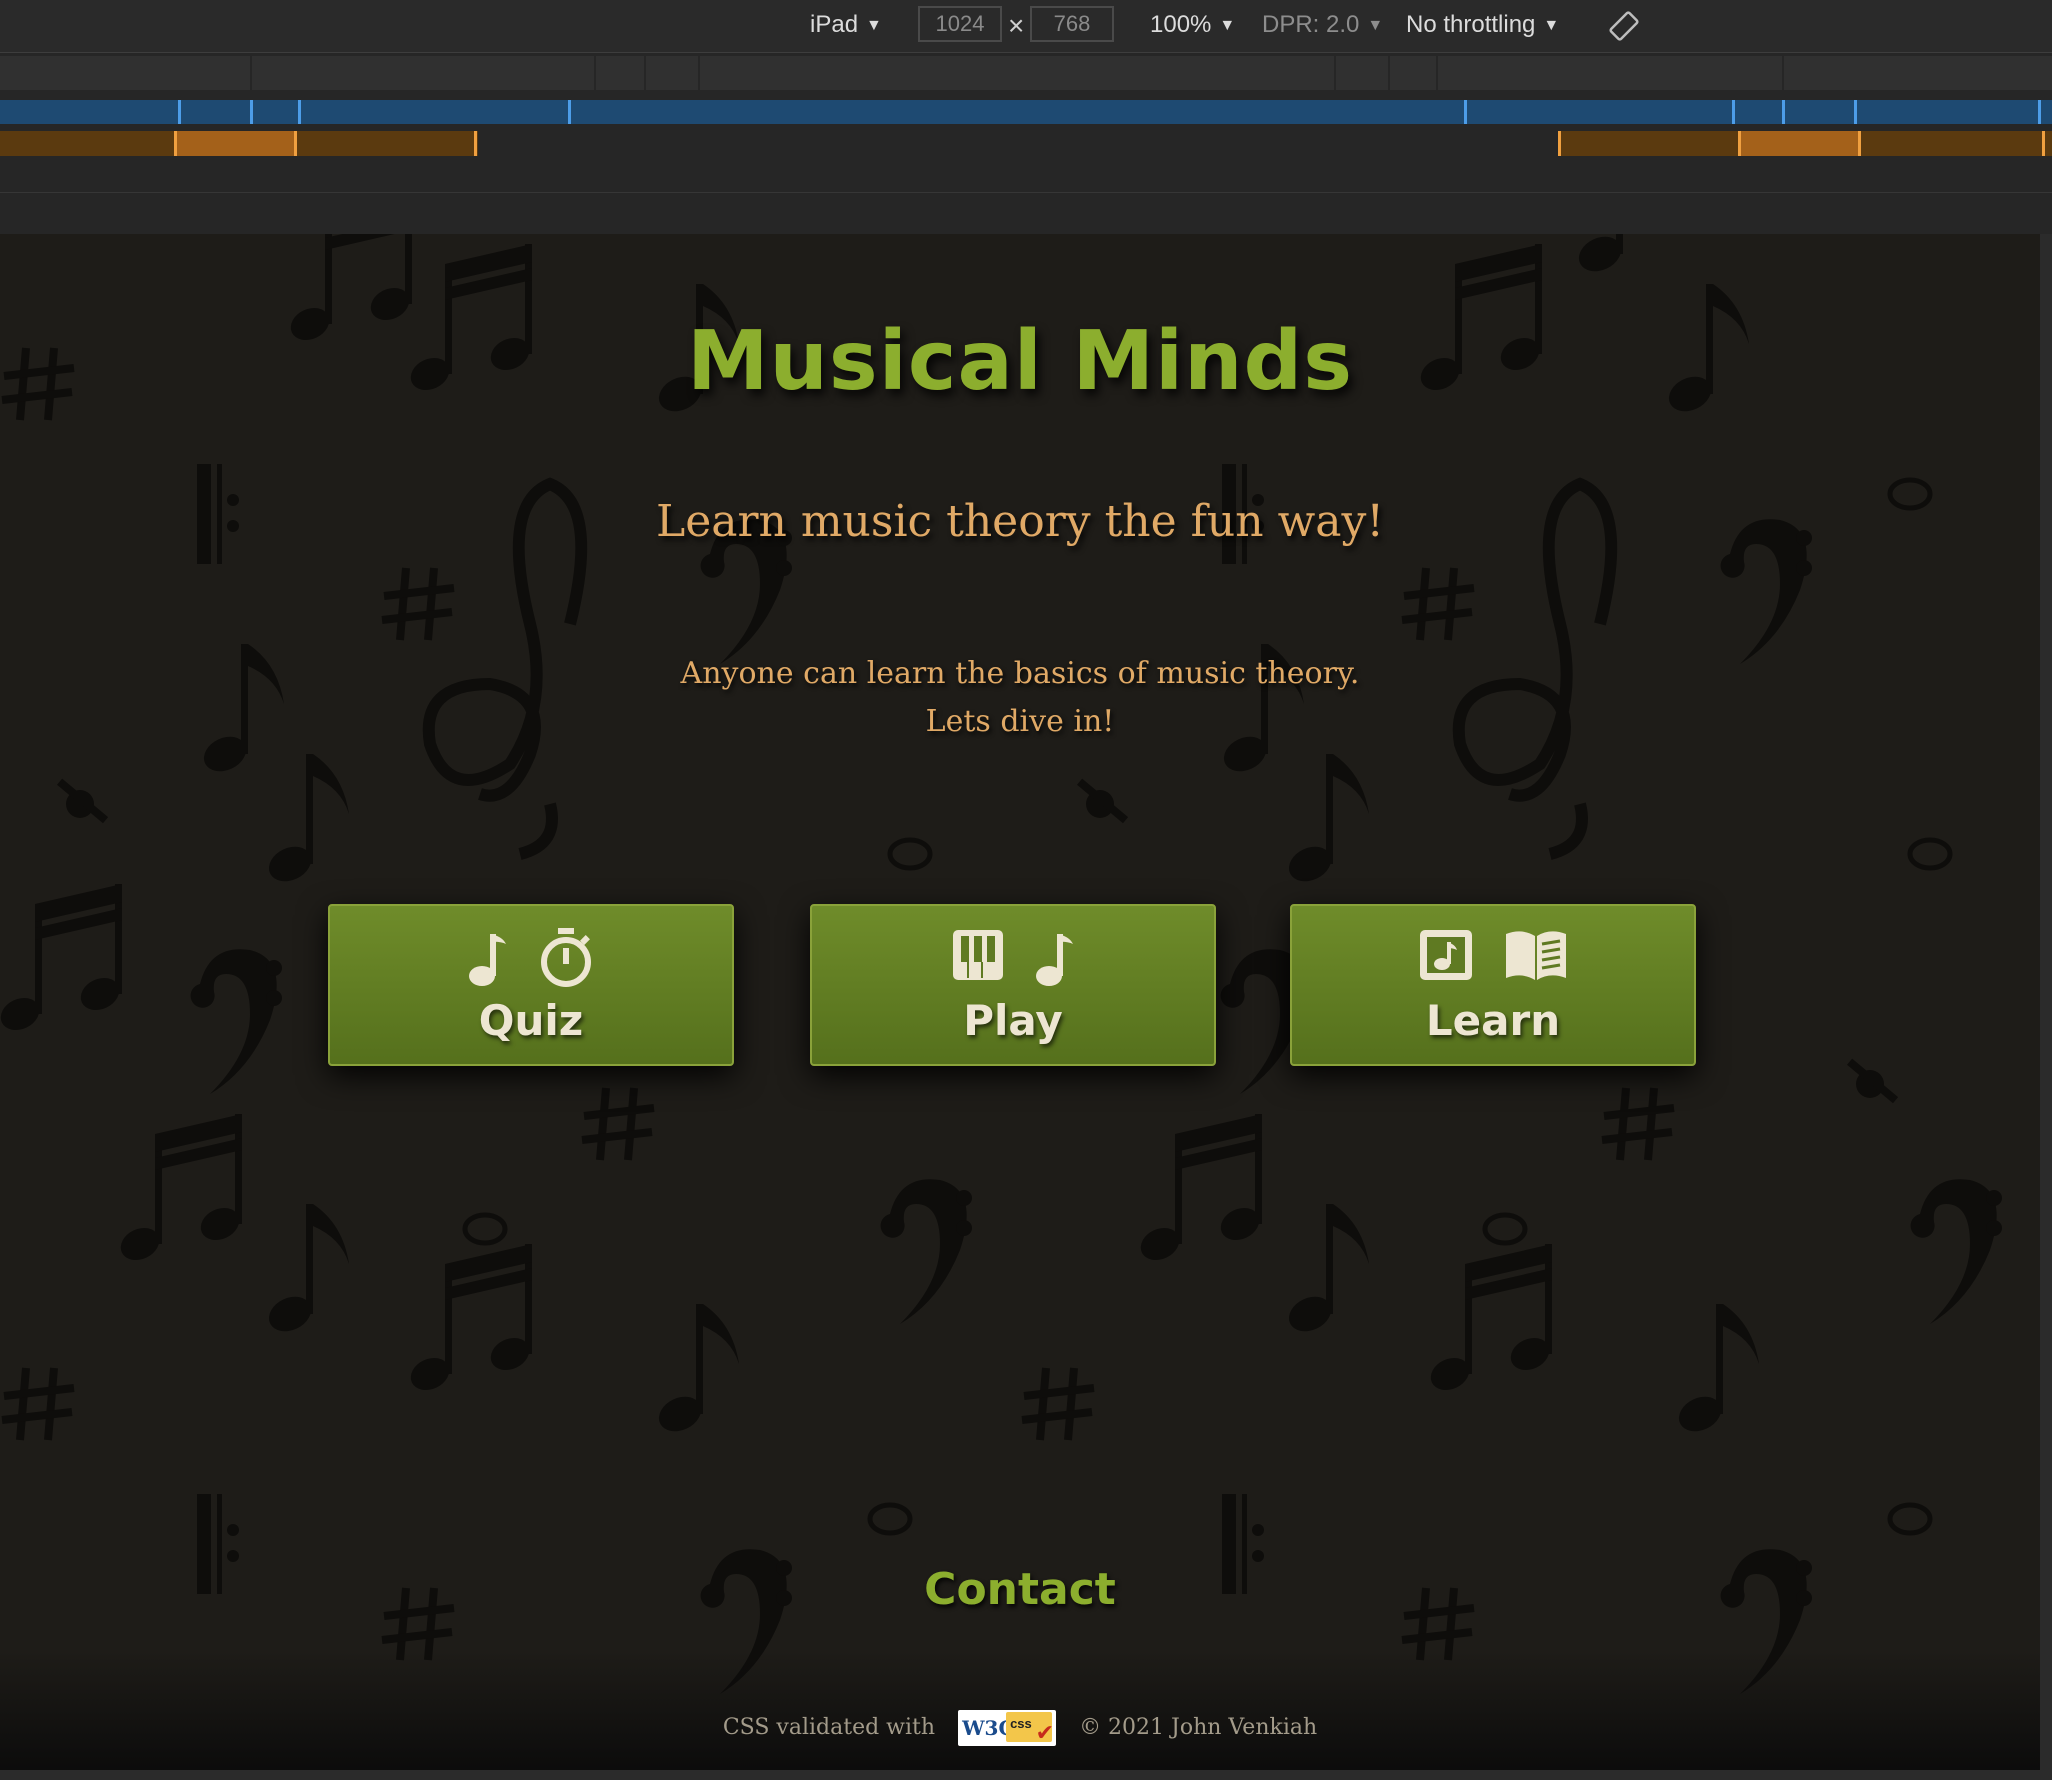 The image size is (2052, 1780). What do you see at coordinates (1181, 24) in the screenshot?
I see `zoom-label: 100%` at bounding box center [1181, 24].